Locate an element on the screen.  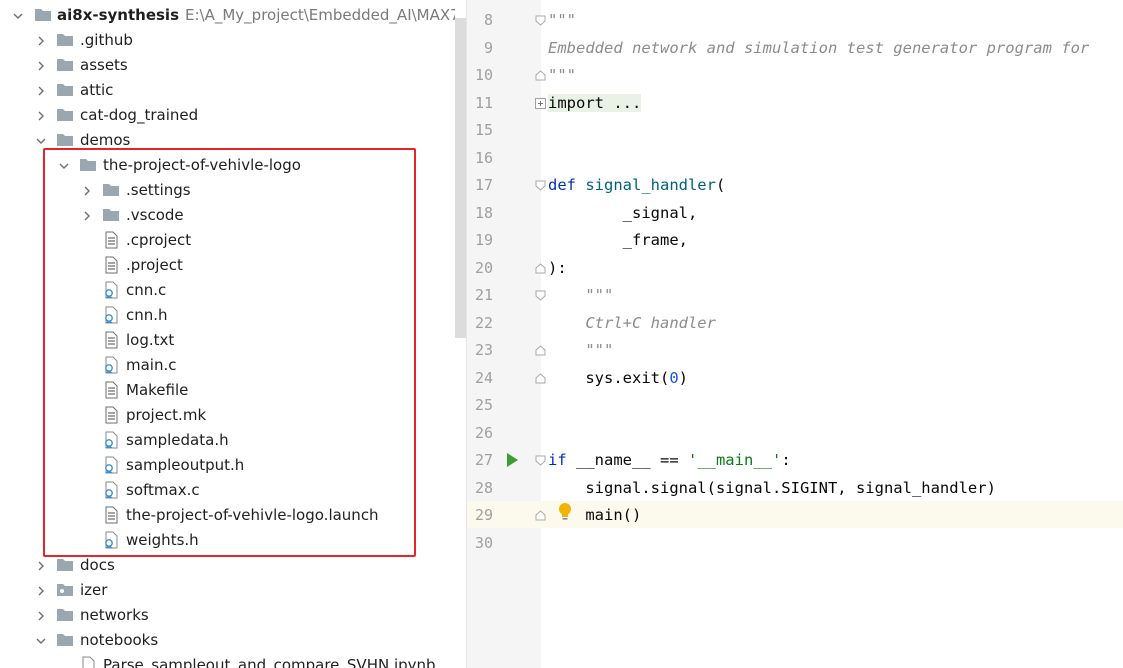
line-number: 24 is located at coordinates (483, 377).